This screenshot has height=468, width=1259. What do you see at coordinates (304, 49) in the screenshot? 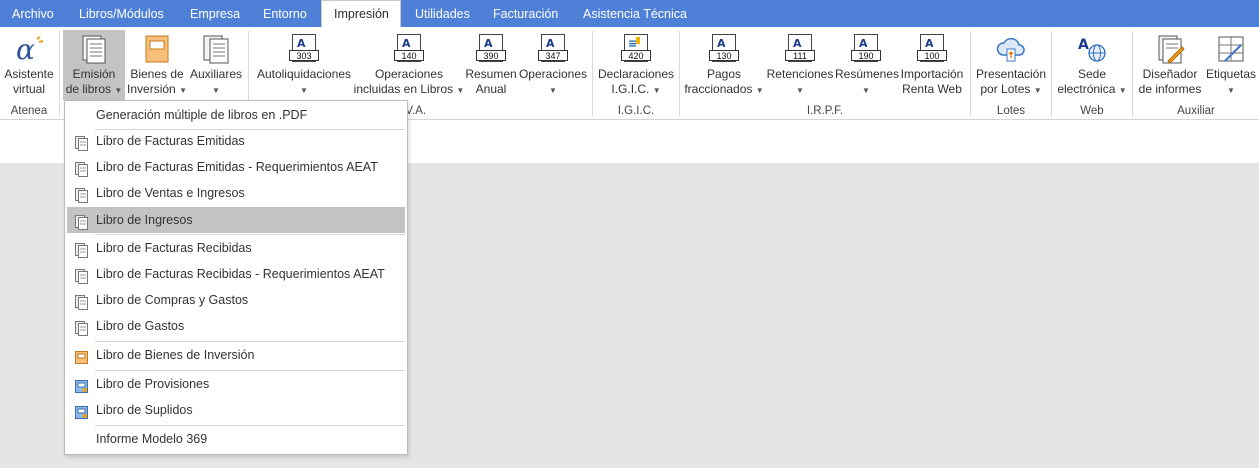
I see `aeat-form-icon: A 303` at bounding box center [304, 49].